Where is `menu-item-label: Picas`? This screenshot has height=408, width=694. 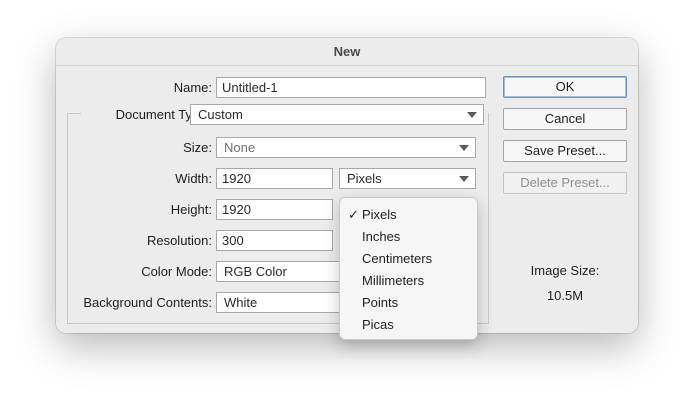
menu-item-label: Picas is located at coordinates (378, 324).